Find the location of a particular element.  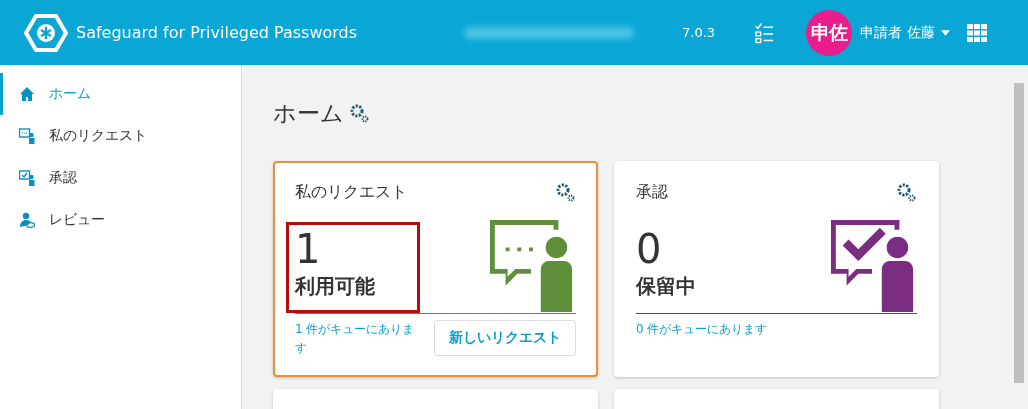

sidebar-item: レビュー is located at coordinates (120, 220).